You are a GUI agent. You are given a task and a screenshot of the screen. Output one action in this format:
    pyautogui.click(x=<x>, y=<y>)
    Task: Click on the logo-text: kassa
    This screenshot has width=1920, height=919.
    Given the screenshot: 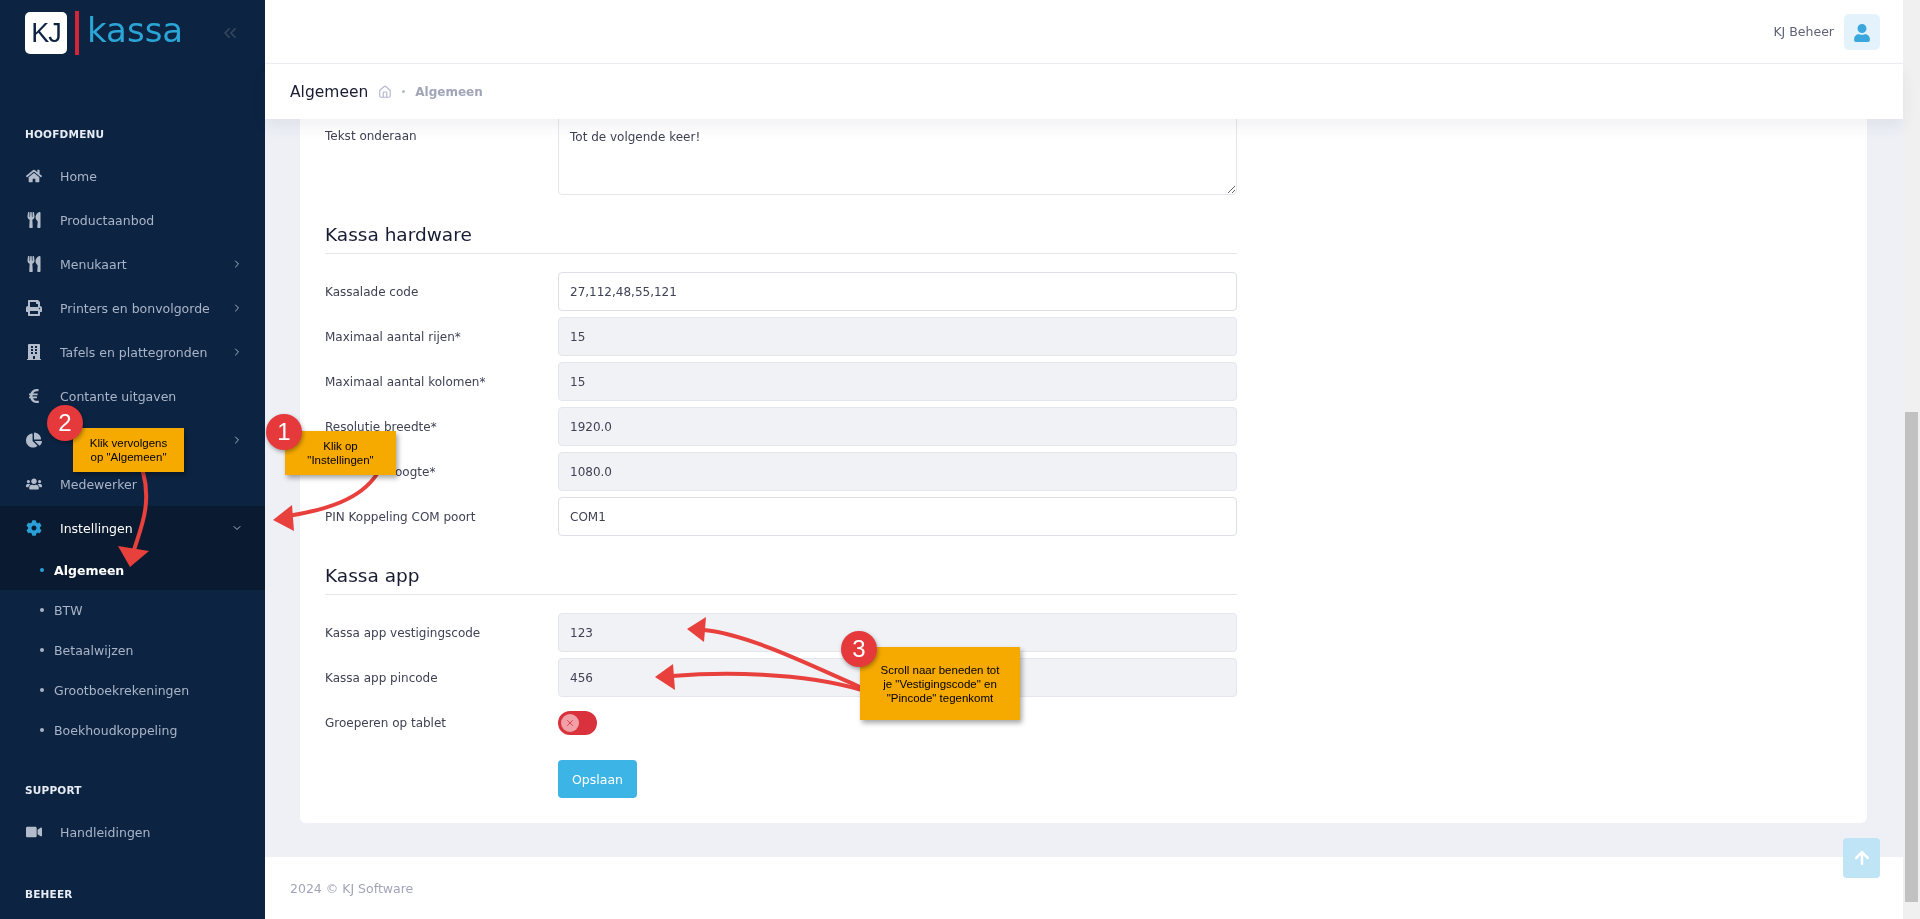 What is the action you would take?
    pyautogui.click(x=135, y=32)
    